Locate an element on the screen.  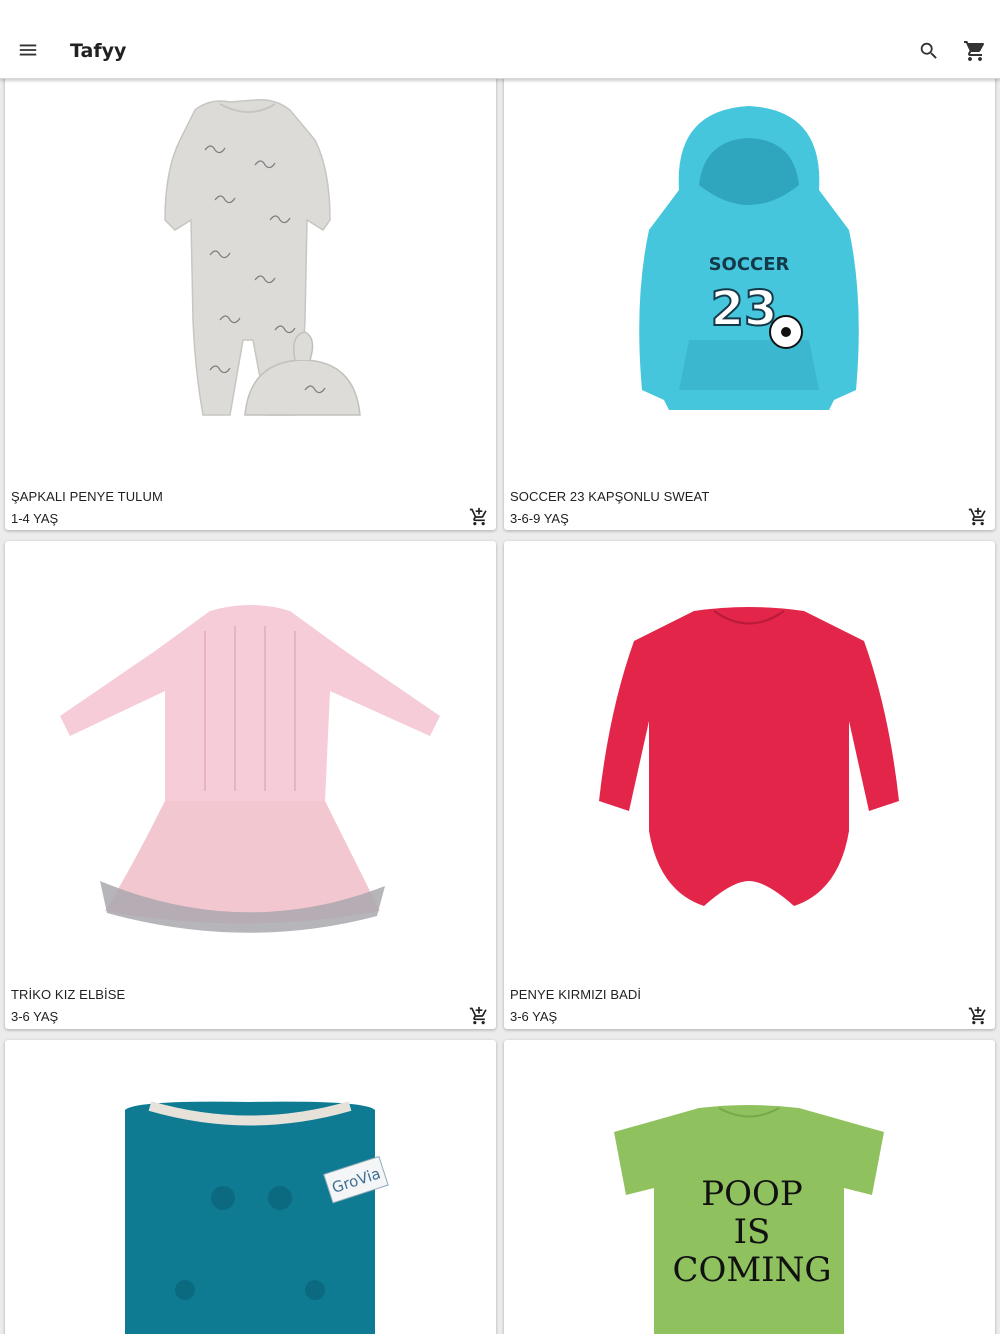
product-name: ŞAPKALI PENYE TULUM is located at coordinates (87, 496).